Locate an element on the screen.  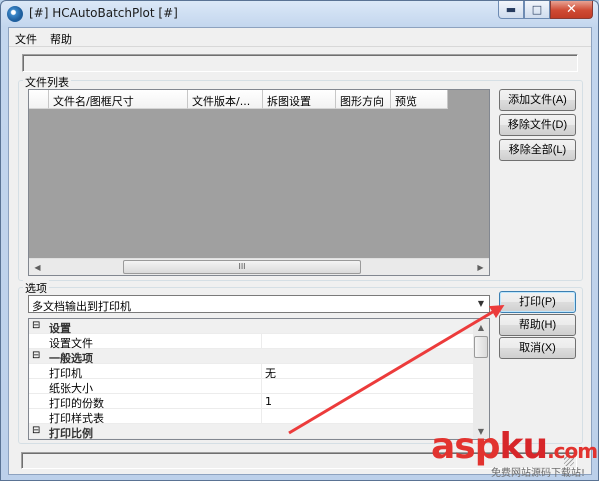
scroll-right-icon: ▶ is located at coordinates (480, 267).